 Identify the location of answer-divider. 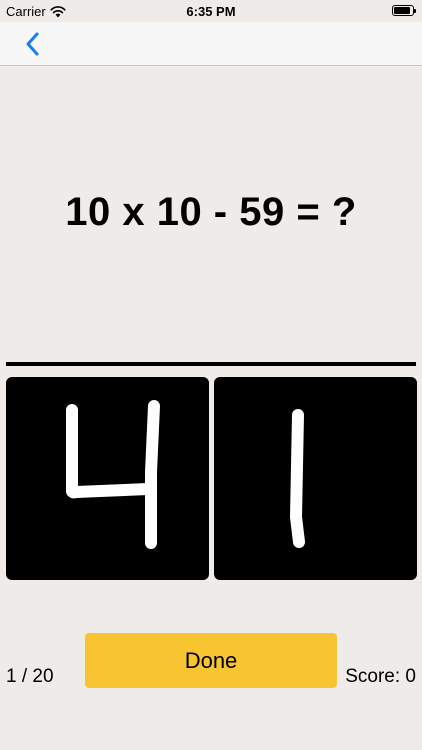
(211, 364).